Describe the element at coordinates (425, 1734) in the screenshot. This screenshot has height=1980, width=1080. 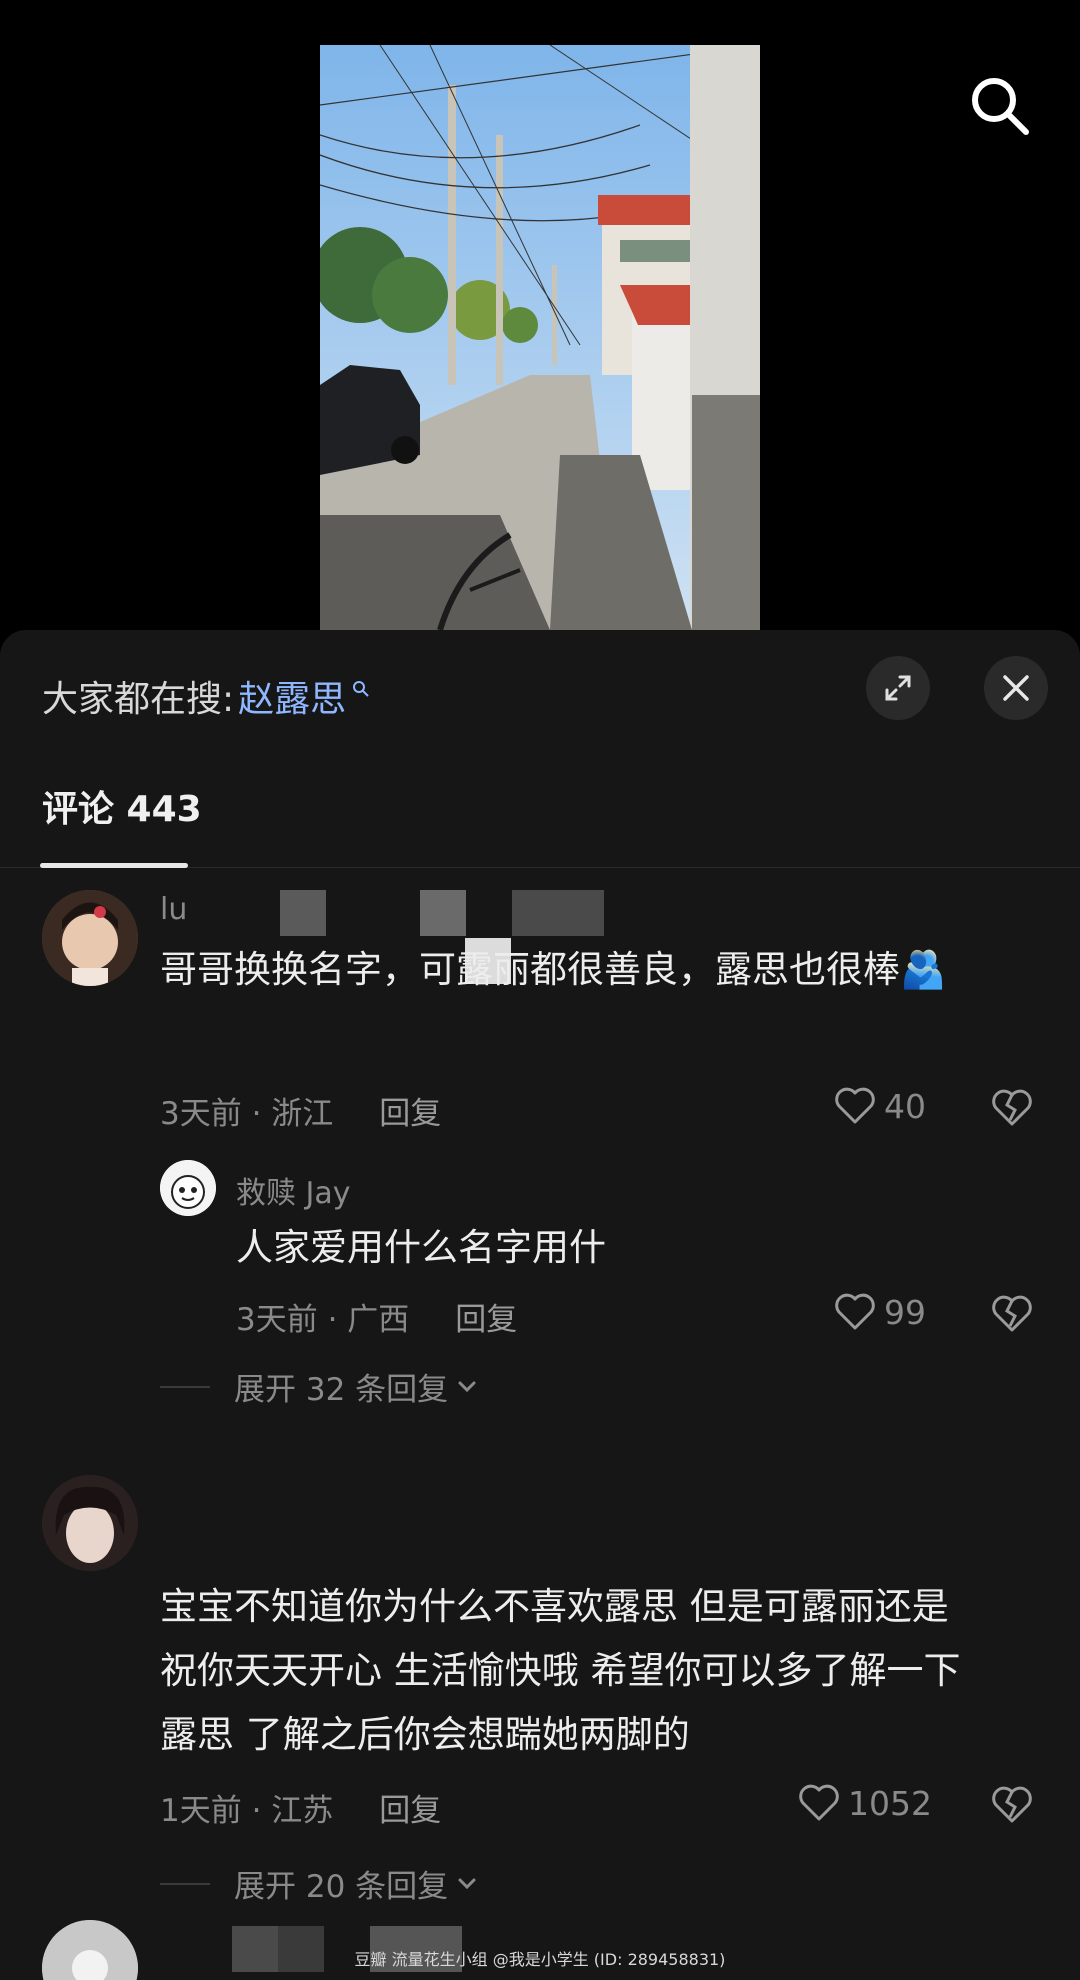
I see `comment-text-line: 露思 了解之后你会想踹她两脚的` at that location.